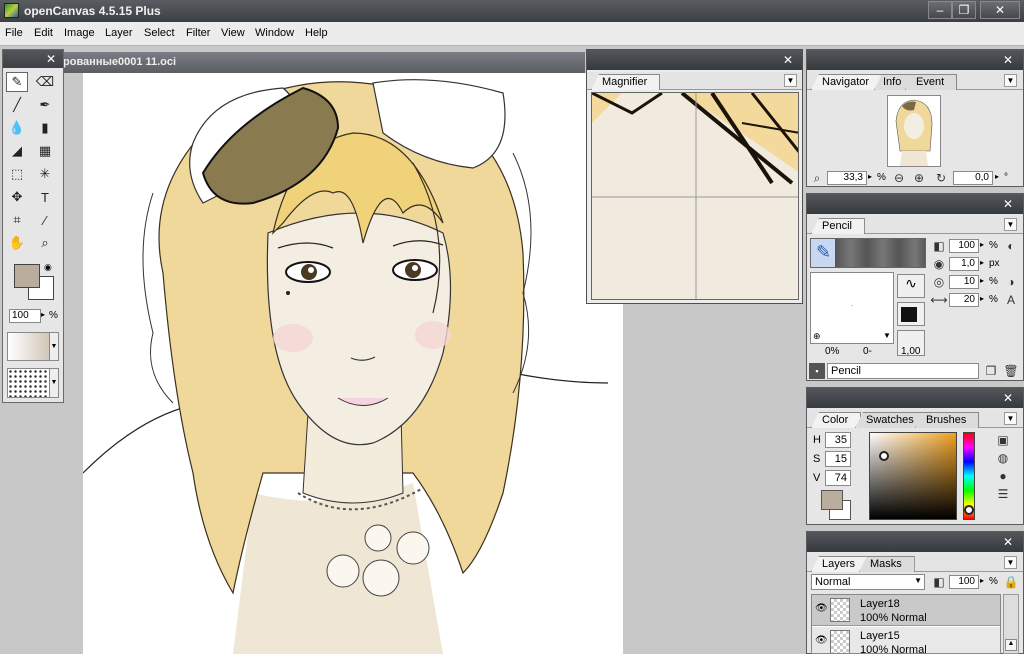  What do you see at coordinates (1003, 440) in the screenshot?
I see `color-mode-icon: ▣` at bounding box center [1003, 440].